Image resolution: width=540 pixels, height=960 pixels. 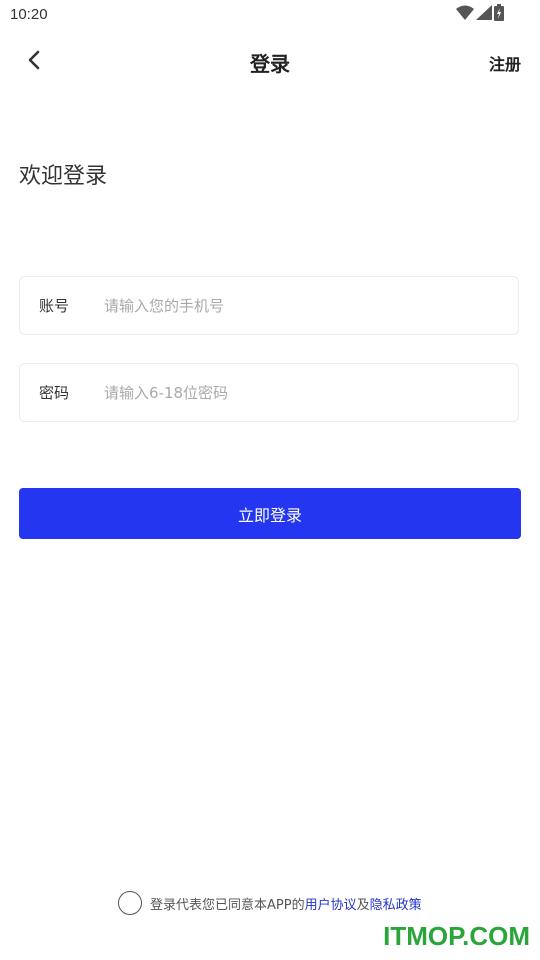 I want to click on register-link: 注册, so click(x=505, y=63).